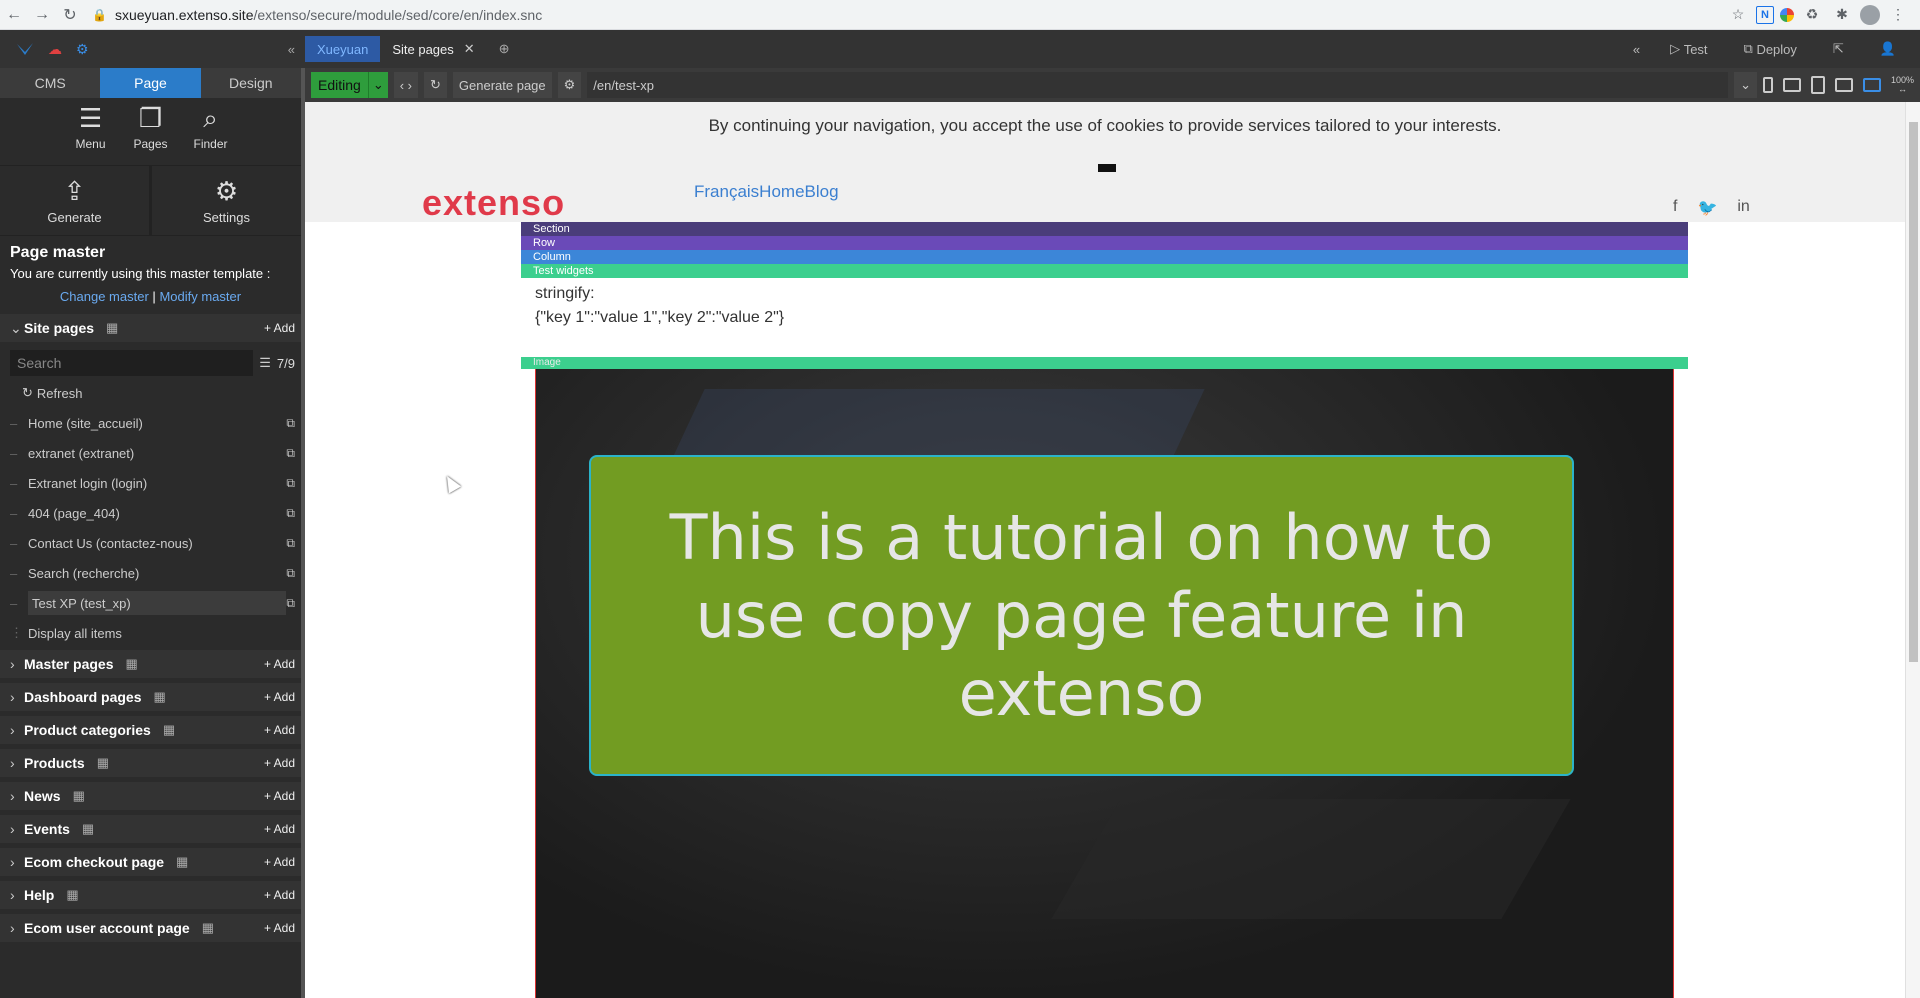 This screenshot has width=1920, height=998. Describe the element at coordinates (433, 49) in the screenshot. I see `tab-site-pages: Site pages ✕` at that location.